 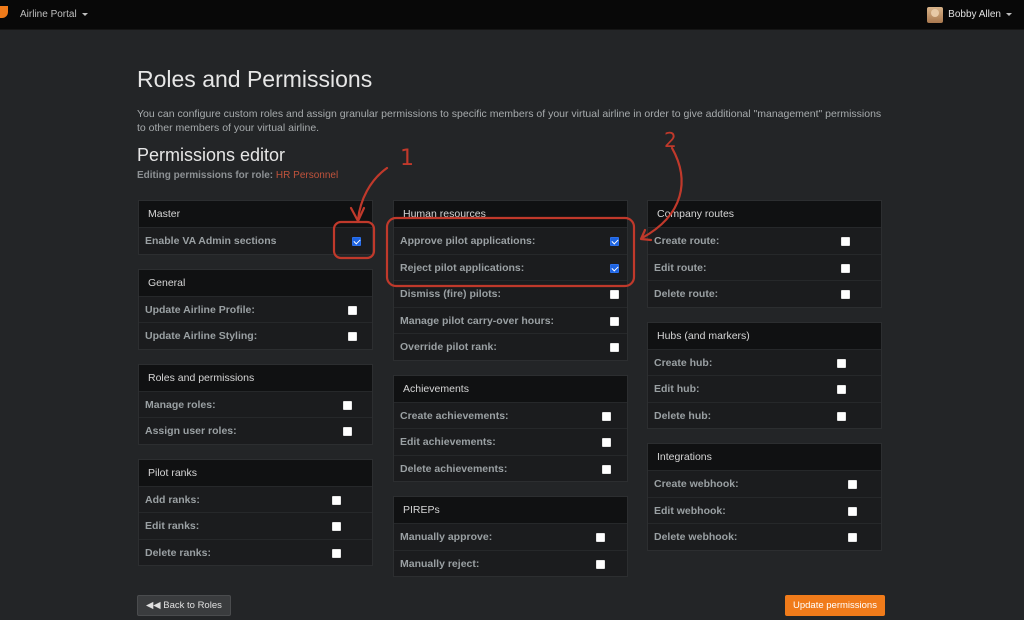 What do you see at coordinates (764, 510) in the screenshot?
I see `permission-row: Edit webhook:` at bounding box center [764, 510].